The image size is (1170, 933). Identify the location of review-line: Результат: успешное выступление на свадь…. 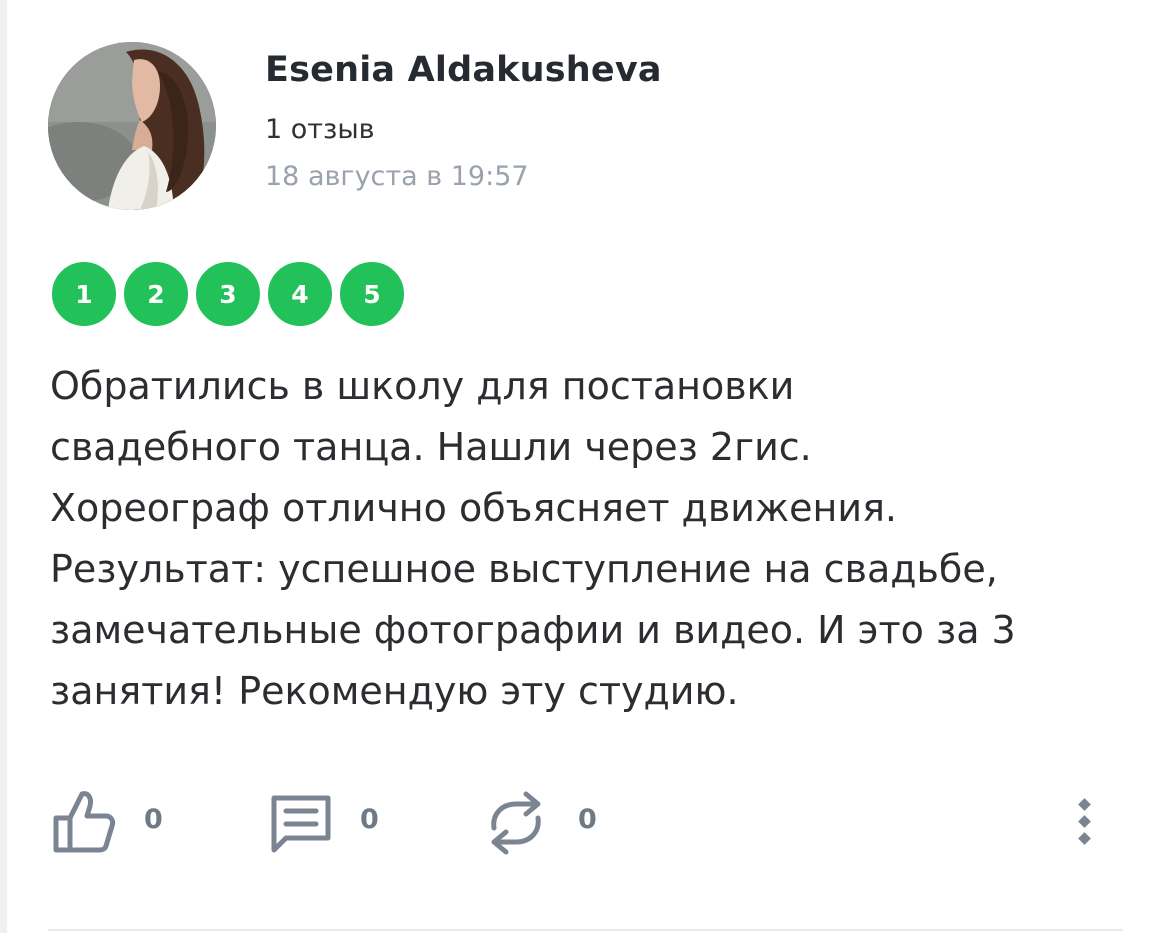
(524, 569).